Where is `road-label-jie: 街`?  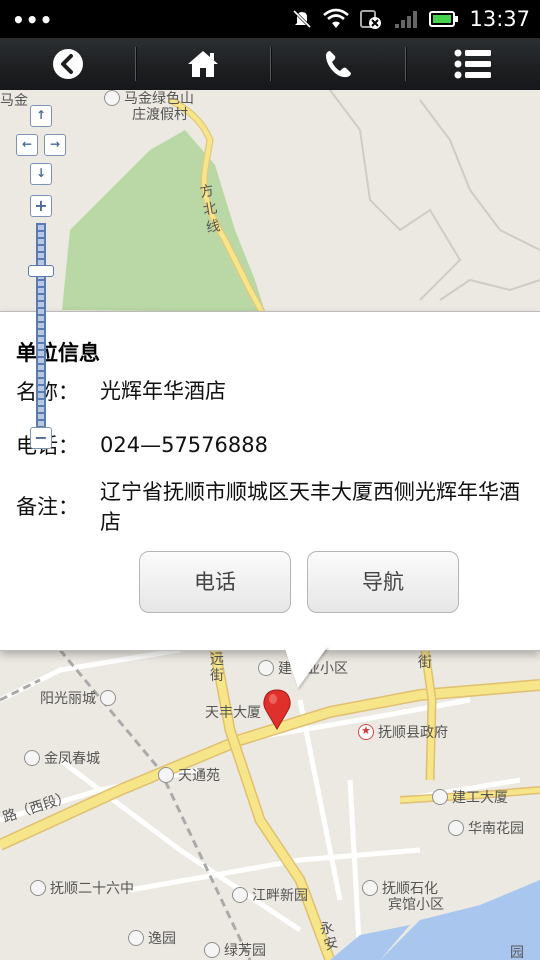
road-label-jie: 街 is located at coordinates (425, 663).